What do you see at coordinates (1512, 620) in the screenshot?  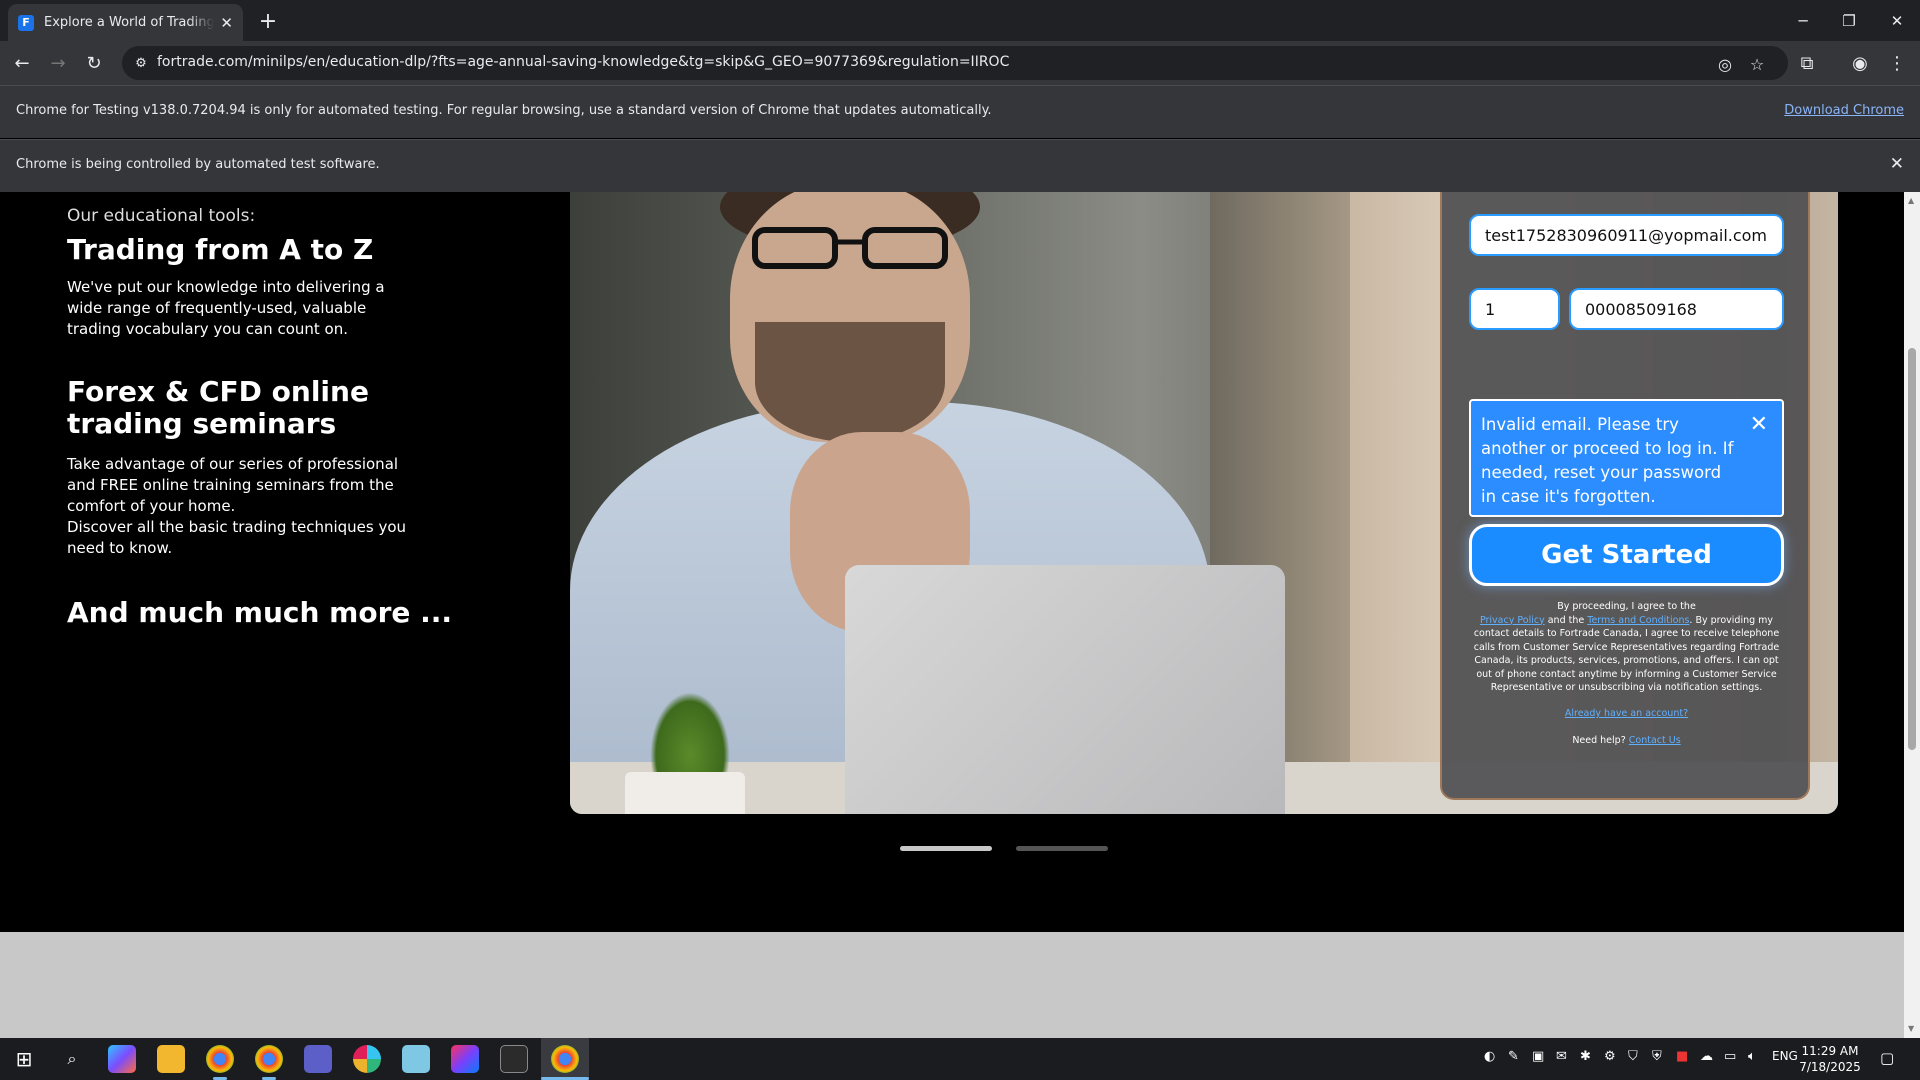 I see `privacy-policy-link: Privacy Policy` at bounding box center [1512, 620].